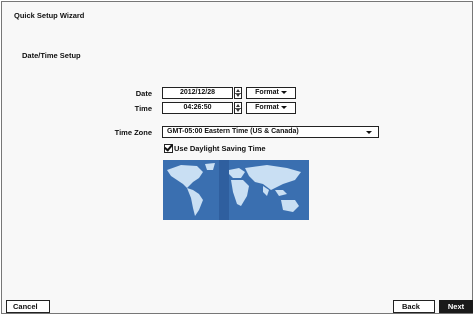 The width and height of the screenshot is (476, 317). Describe the element at coordinates (267, 92) in the screenshot. I see `date-format-label: Format` at that location.